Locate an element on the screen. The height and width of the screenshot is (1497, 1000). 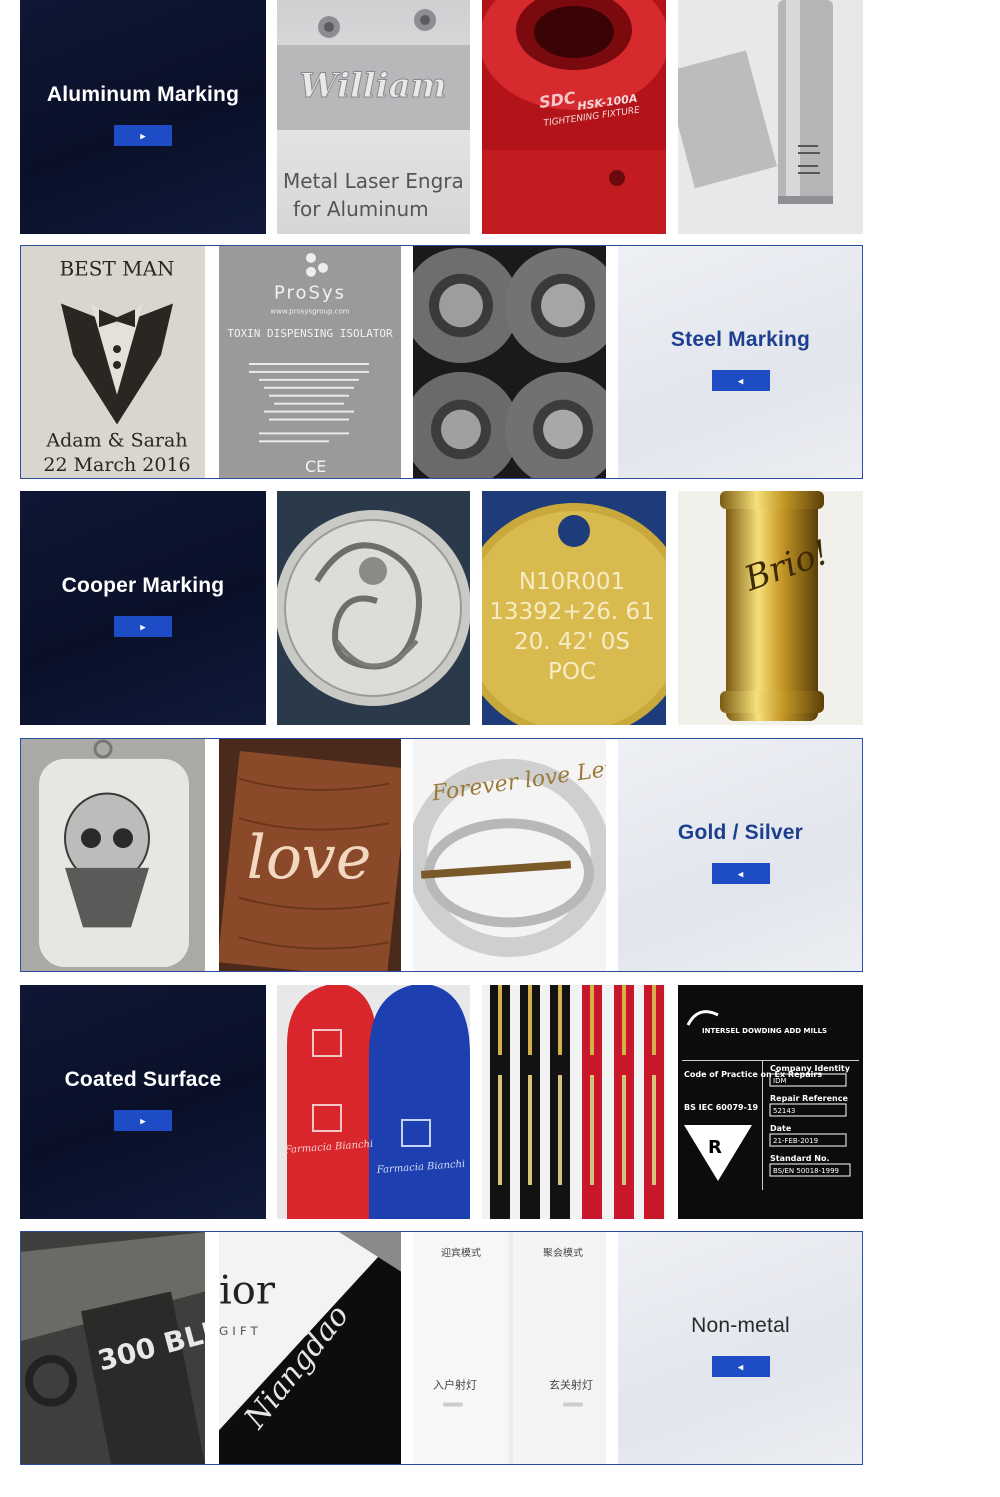
company-identity-value: IDM is located at coordinates (780, 1081).